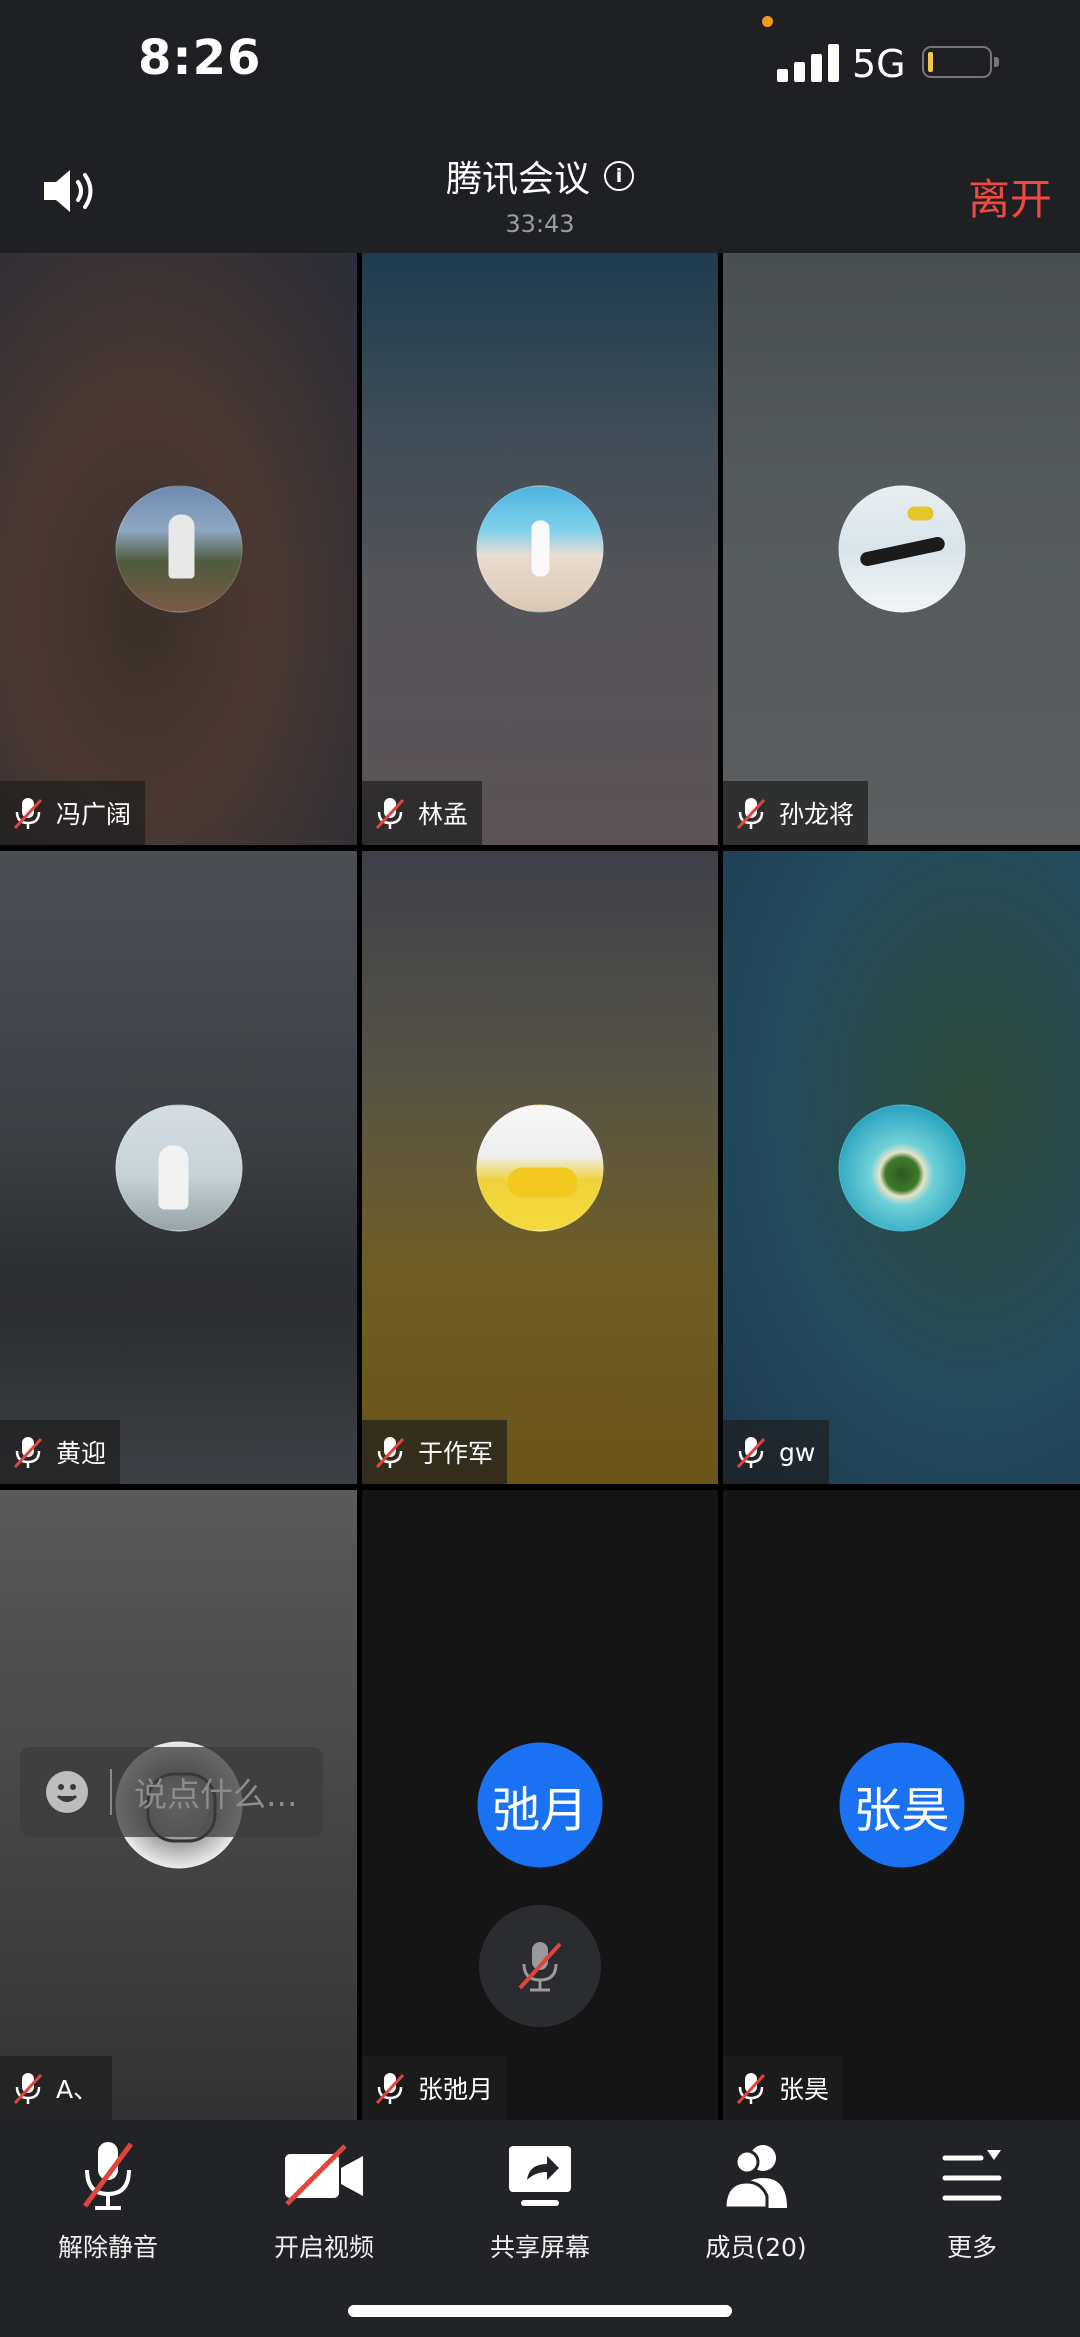 The image size is (1080, 2337). What do you see at coordinates (107, 2247) in the screenshot?
I see `unmute-label: 解除静音` at bounding box center [107, 2247].